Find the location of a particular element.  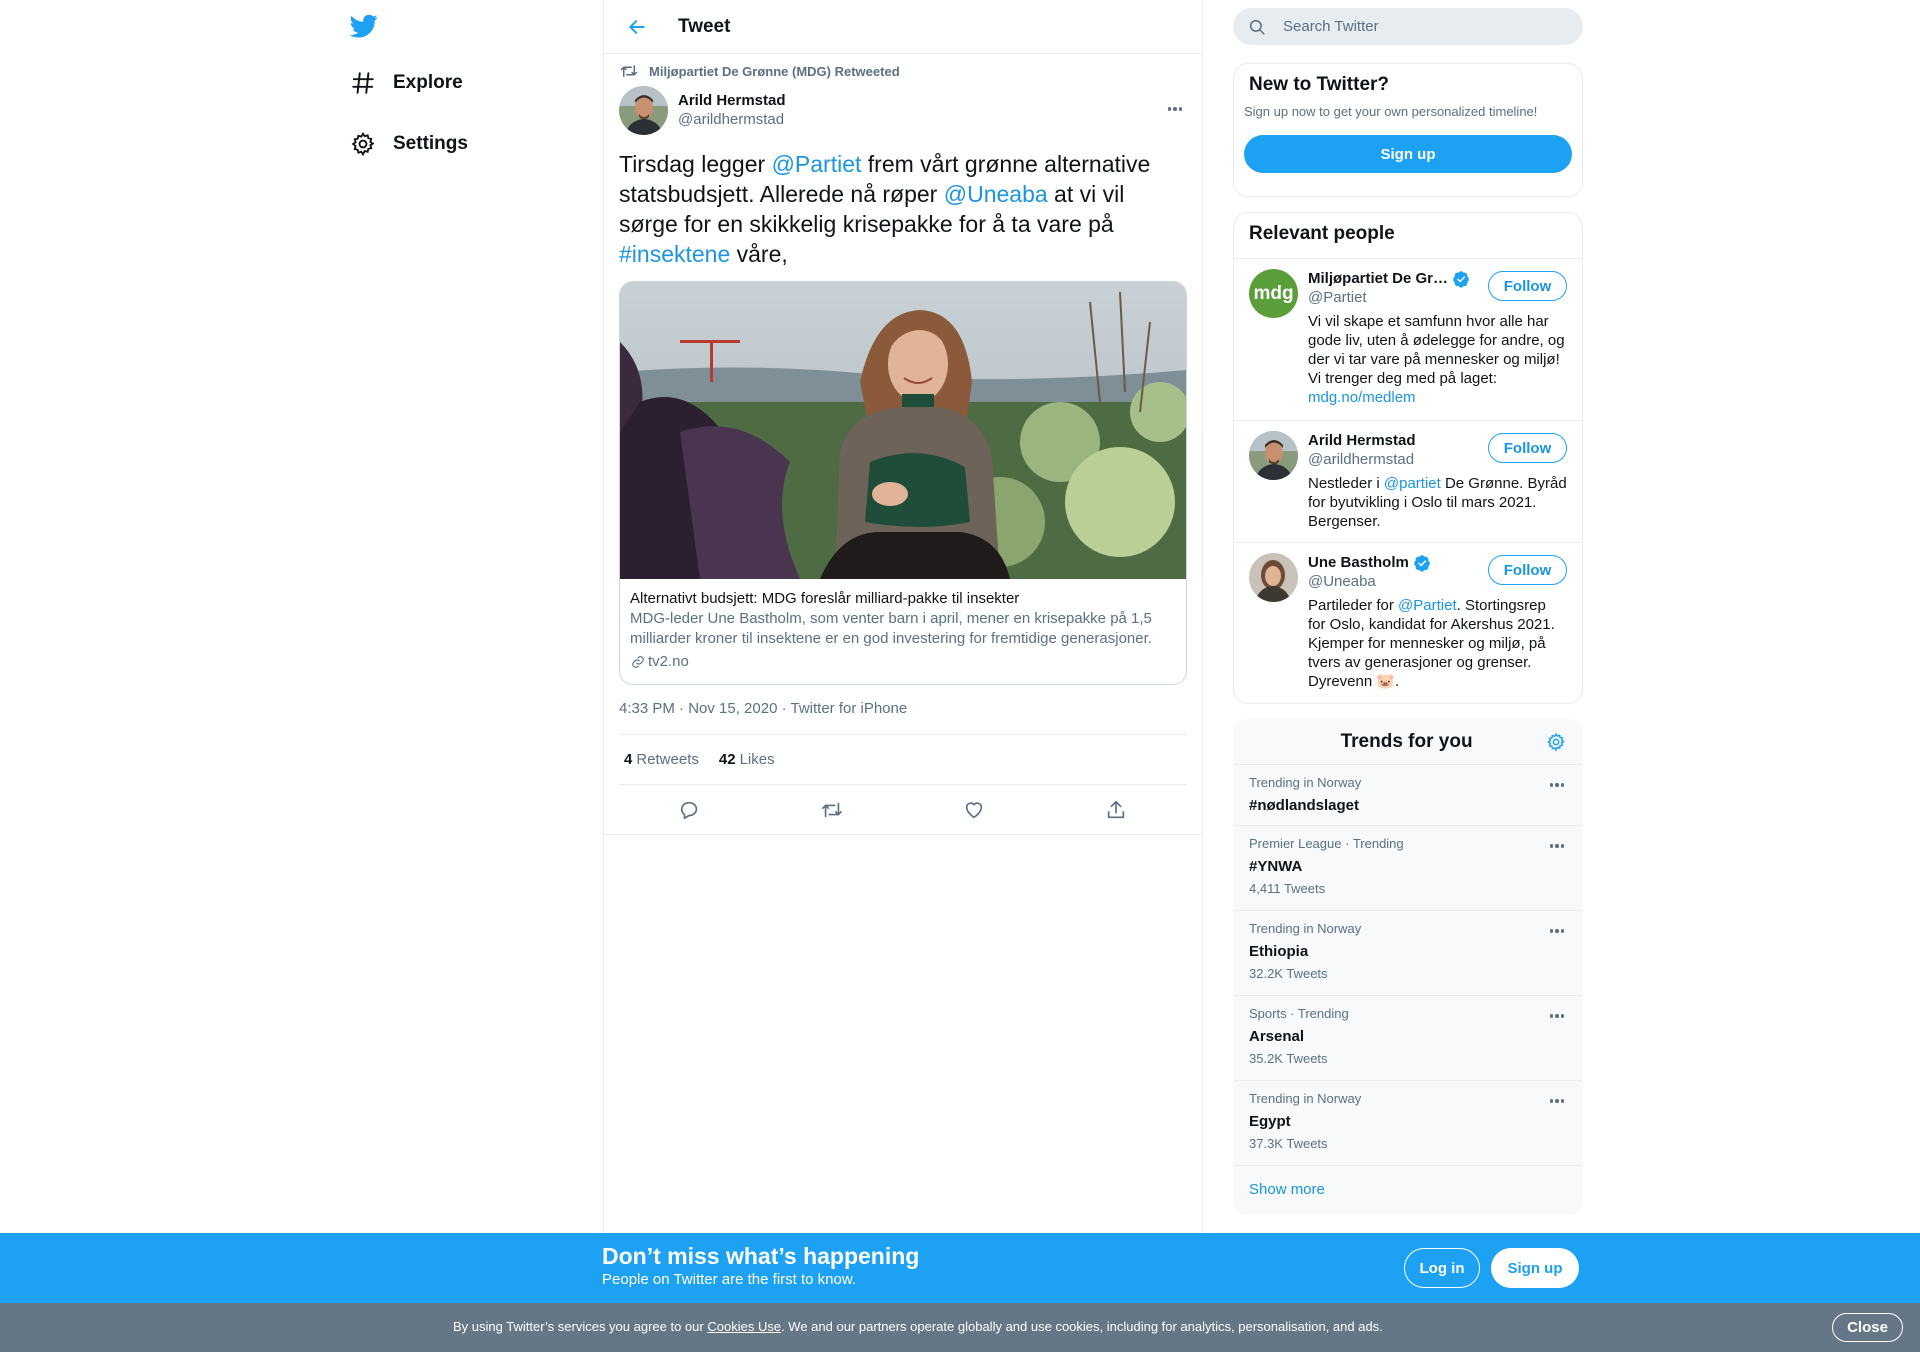

trend-name: #YNWA is located at coordinates (1276, 866).